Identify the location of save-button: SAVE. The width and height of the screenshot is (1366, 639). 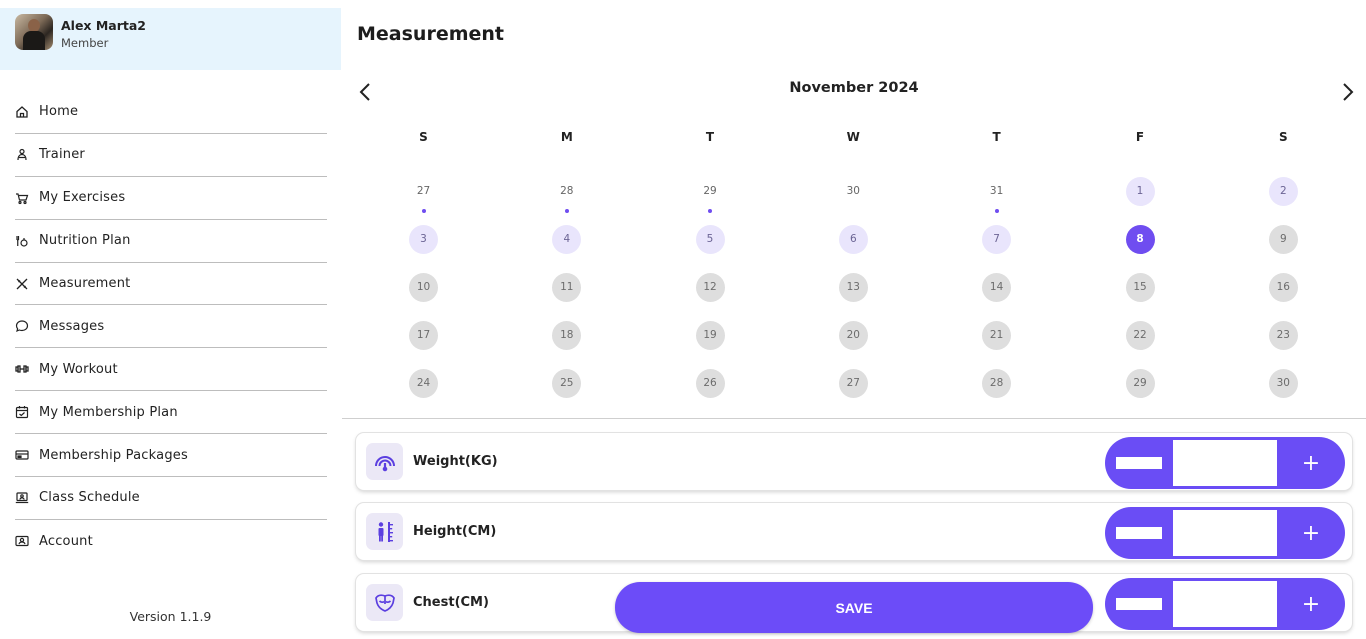
(854, 607).